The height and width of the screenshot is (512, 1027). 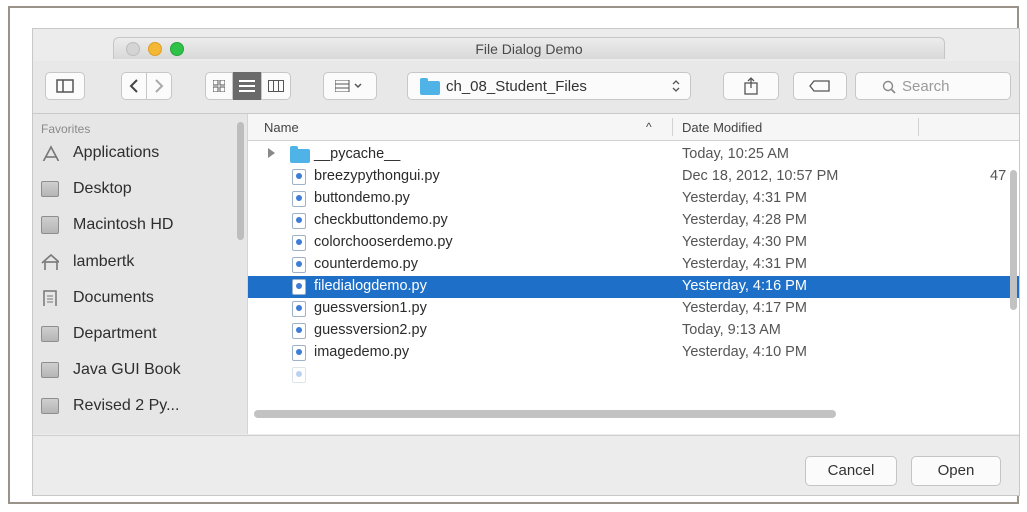 I want to click on file-name: colorchooserdemo.py, so click(x=383, y=242).